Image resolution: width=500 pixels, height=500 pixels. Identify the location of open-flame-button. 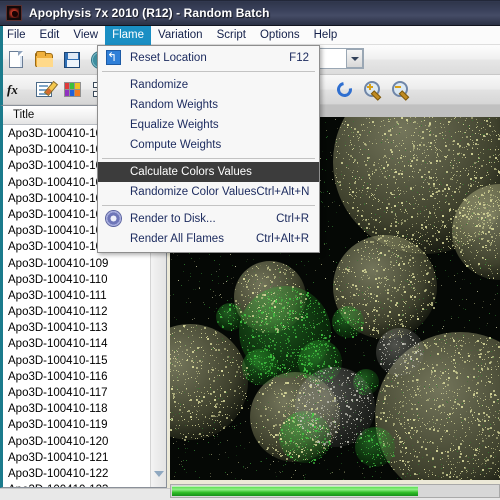
(44, 60).